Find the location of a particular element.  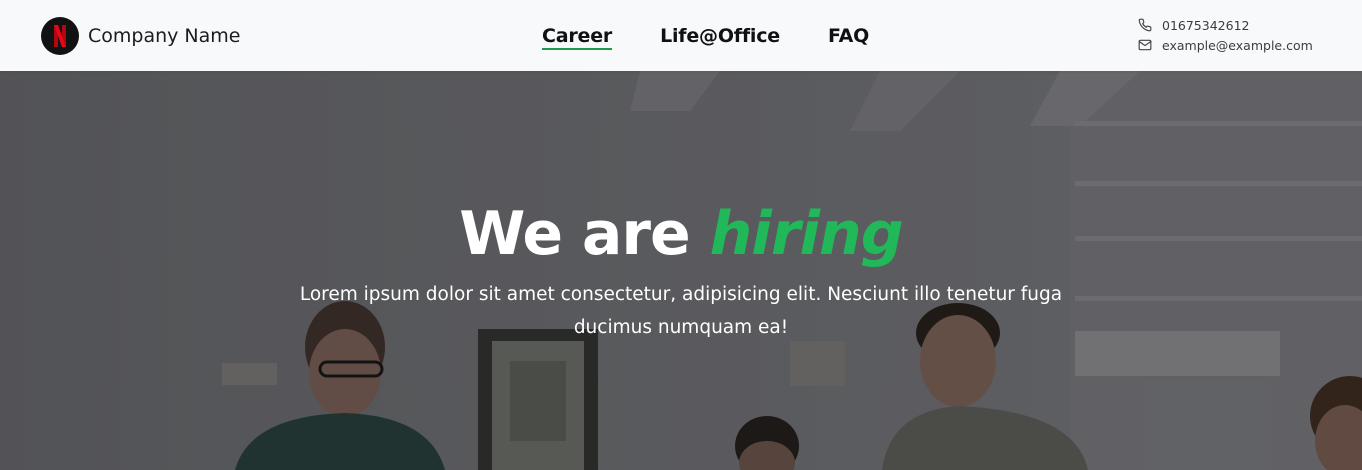

hero-title-accent: hiring is located at coordinates (806, 234).